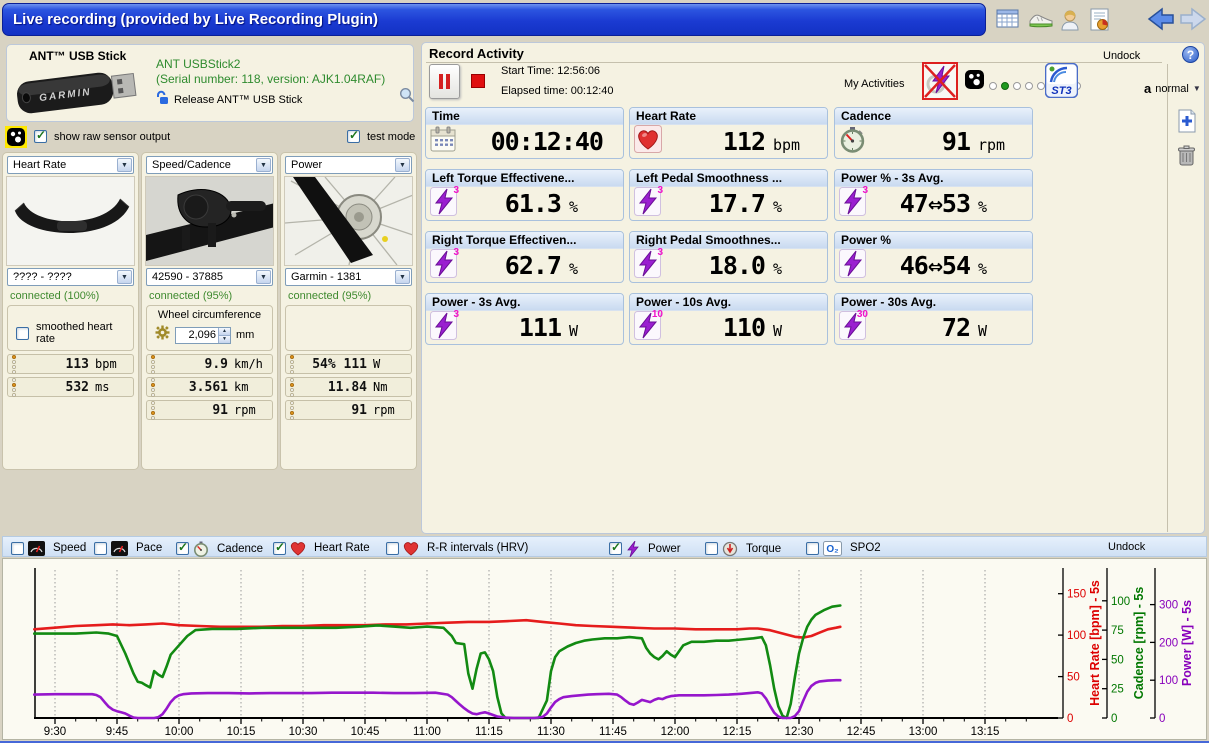  Describe the element at coordinates (933, 257) in the screenshot. I see `tile-power: Power % 46⇔54%` at that location.